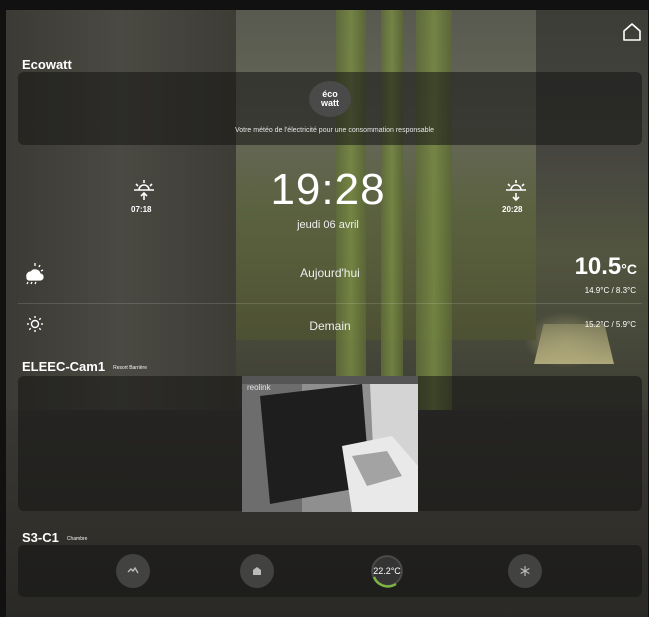 The height and width of the screenshot is (617, 649). What do you see at coordinates (35, 324) in the screenshot?
I see `sun-icon` at bounding box center [35, 324].